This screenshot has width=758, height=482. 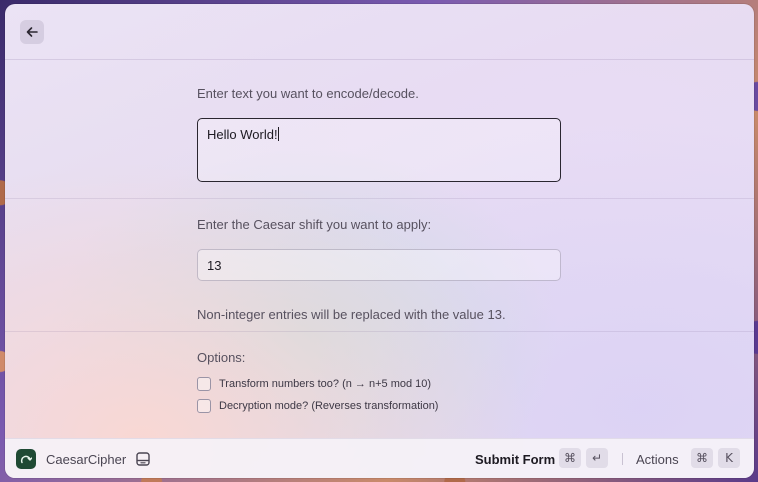 I want to click on text-input-area: Hello World!, so click(x=379, y=150).